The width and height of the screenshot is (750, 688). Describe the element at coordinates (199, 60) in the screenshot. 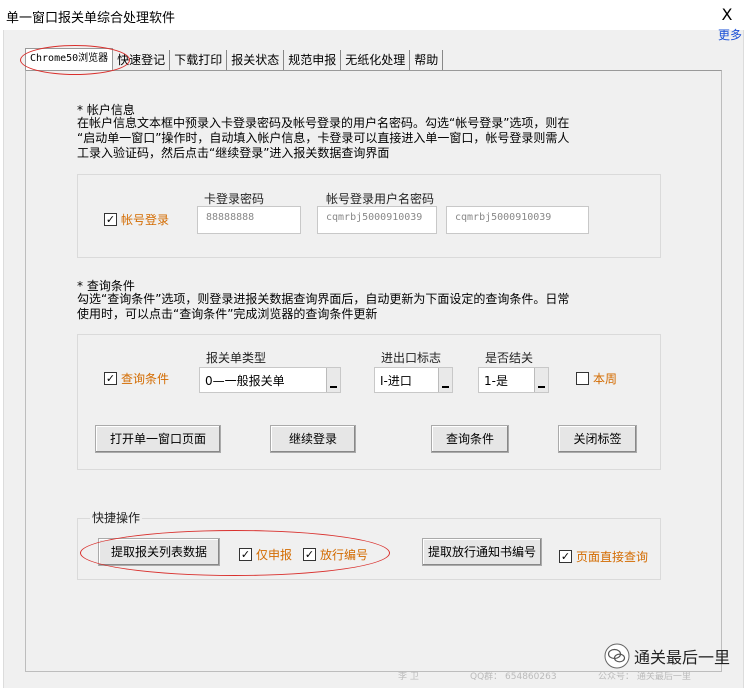

I see `tab-download-print: 下载打印` at that location.